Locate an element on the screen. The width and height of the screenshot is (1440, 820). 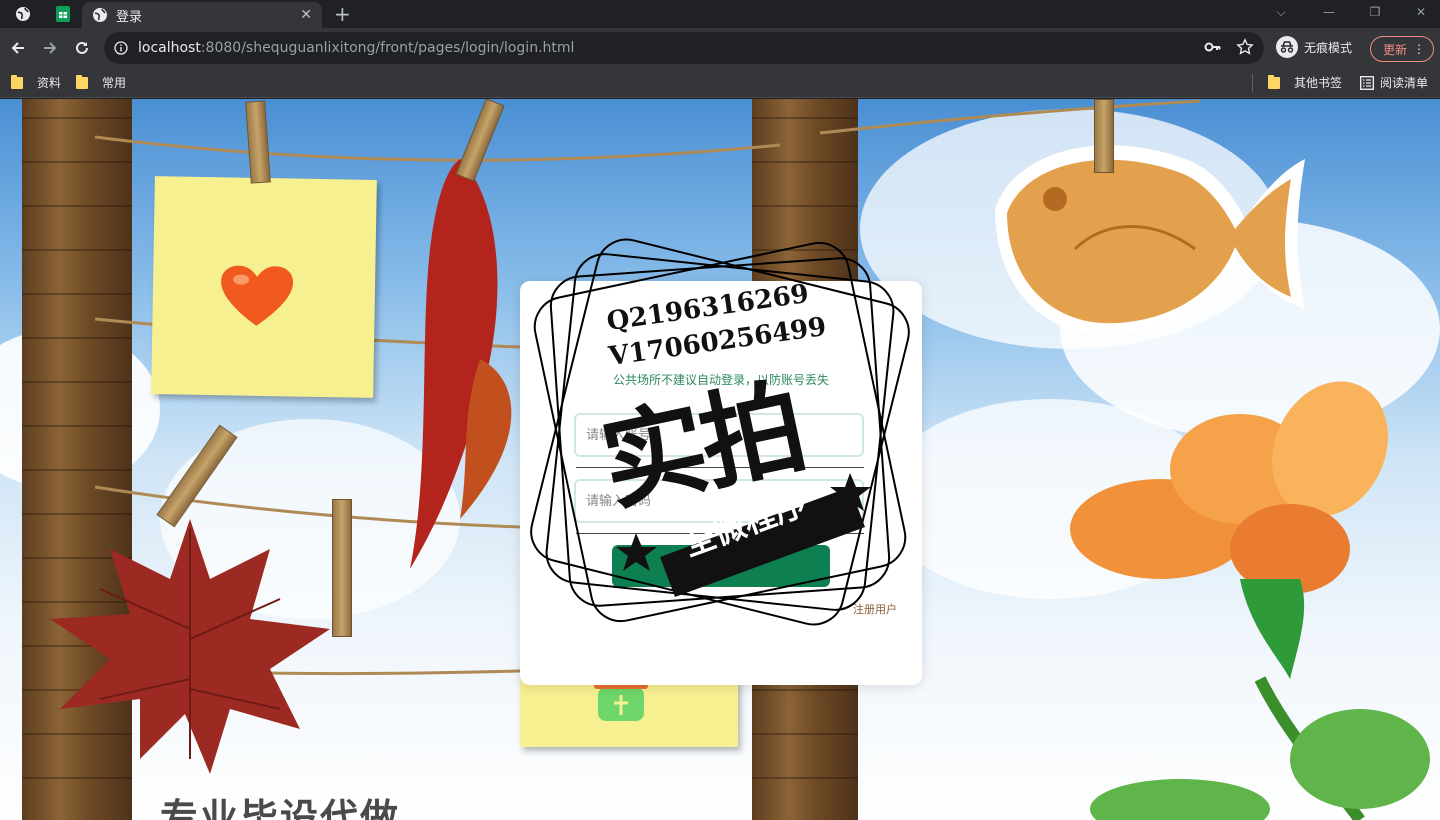
bookmark-label: 阅读清单 is located at coordinates (1404, 83).